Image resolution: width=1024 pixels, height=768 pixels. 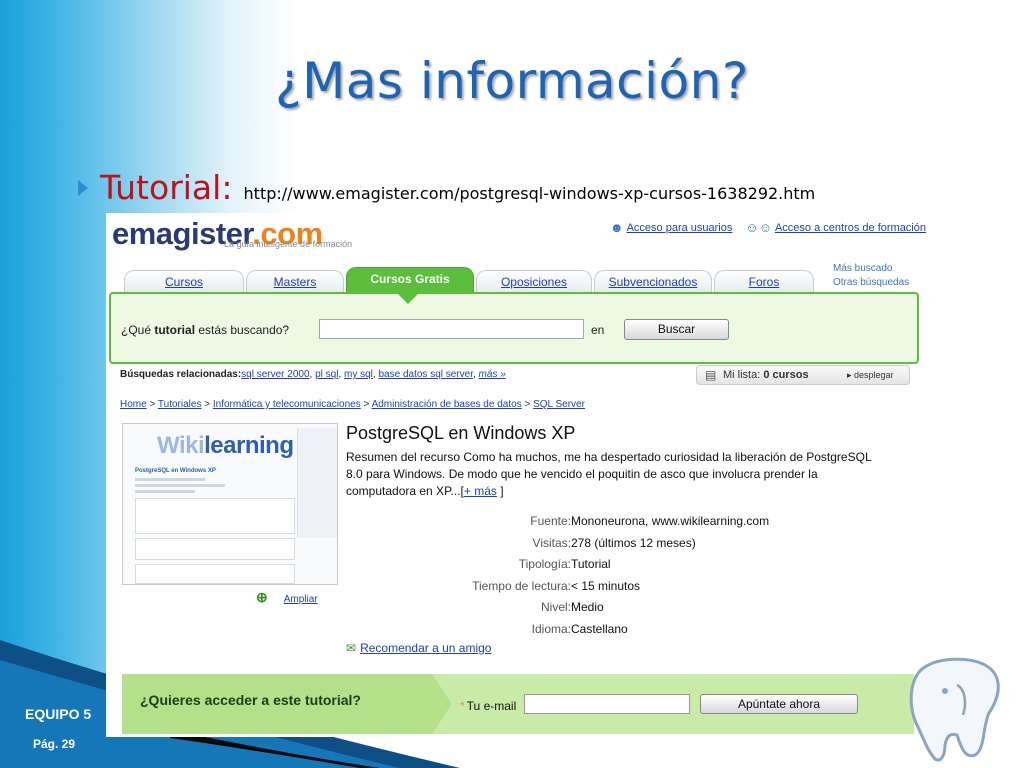 What do you see at coordinates (626, 565) in the screenshot?
I see `detail-row: Tipología: Tutorial` at bounding box center [626, 565].